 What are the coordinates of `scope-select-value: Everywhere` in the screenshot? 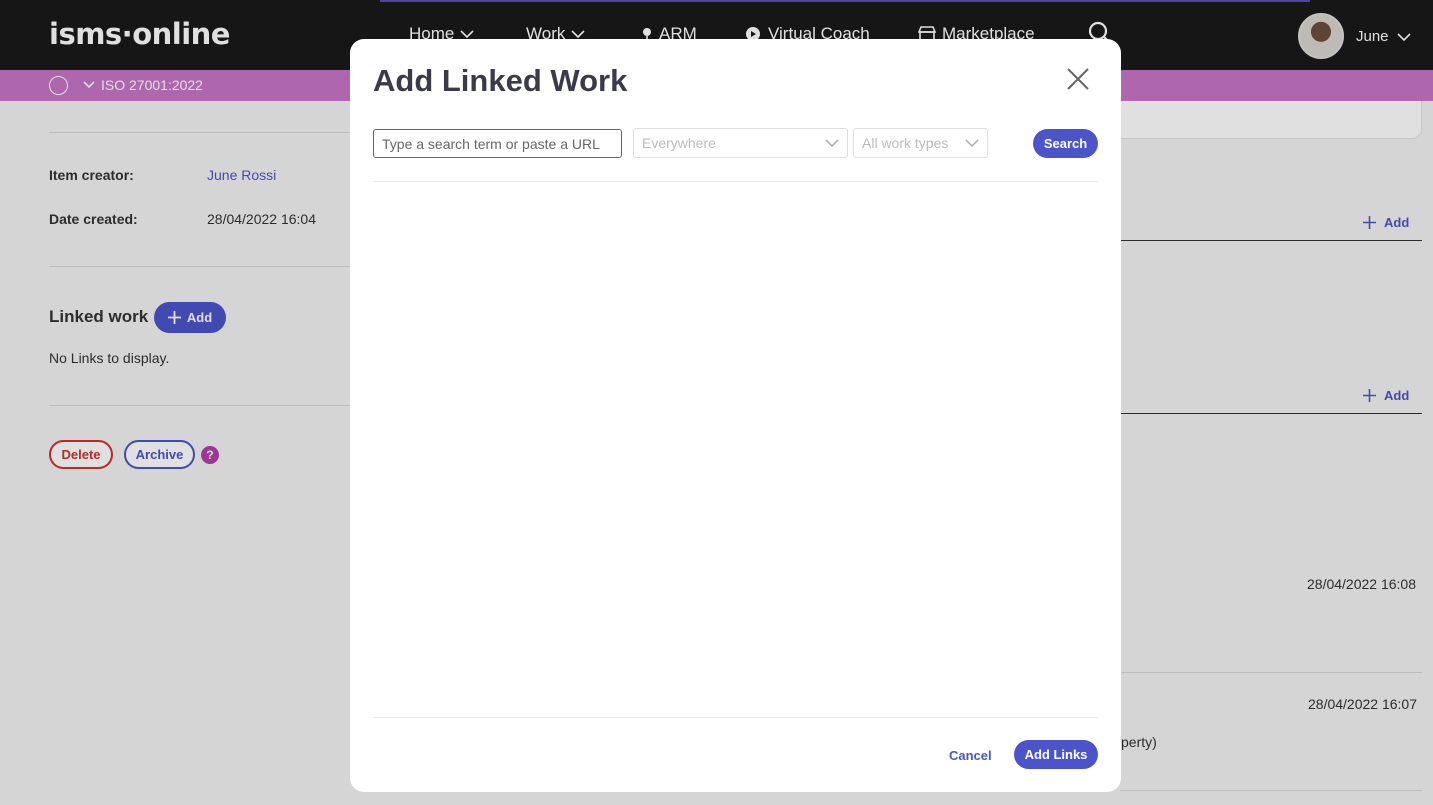 It's located at (679, 143).